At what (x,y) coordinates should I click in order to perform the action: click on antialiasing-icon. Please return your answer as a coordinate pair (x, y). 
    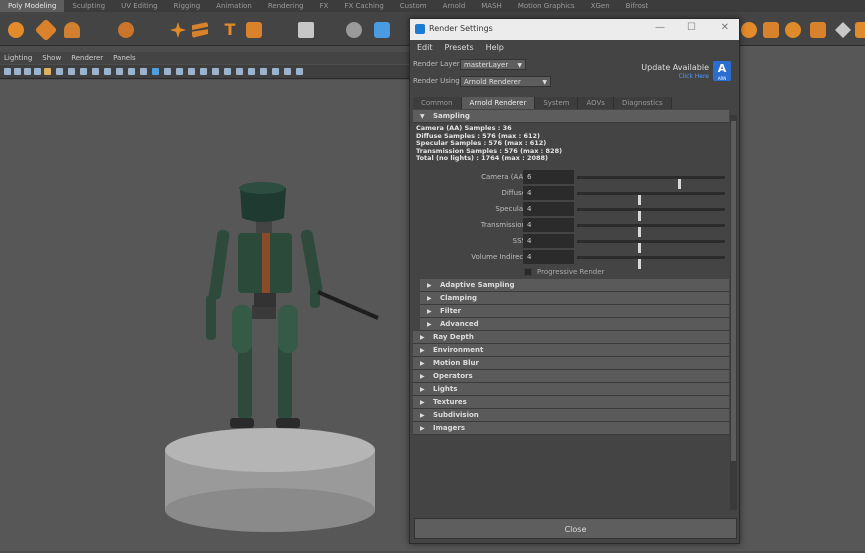
    Looking at the image, I should click on (251, 71).